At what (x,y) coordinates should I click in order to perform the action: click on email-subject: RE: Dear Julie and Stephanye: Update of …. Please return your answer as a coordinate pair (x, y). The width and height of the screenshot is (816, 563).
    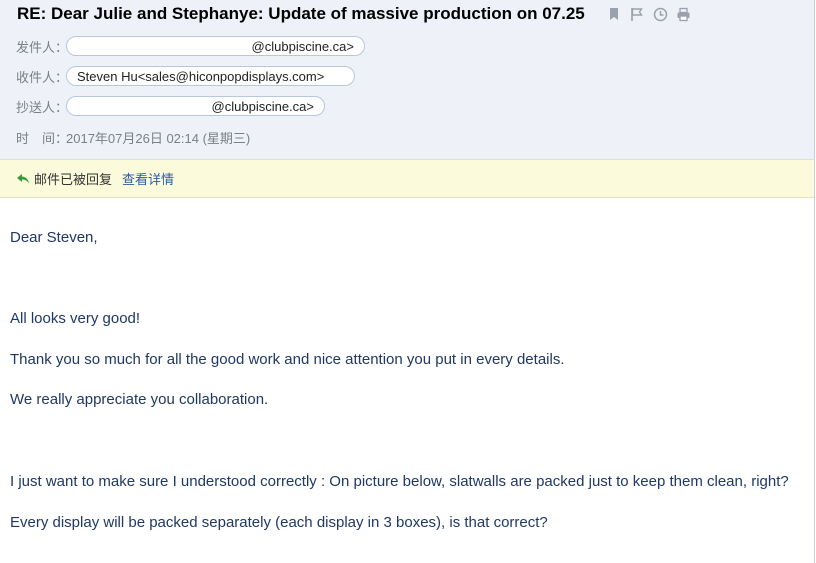
    Looking at the image, I should click on (301, 13).